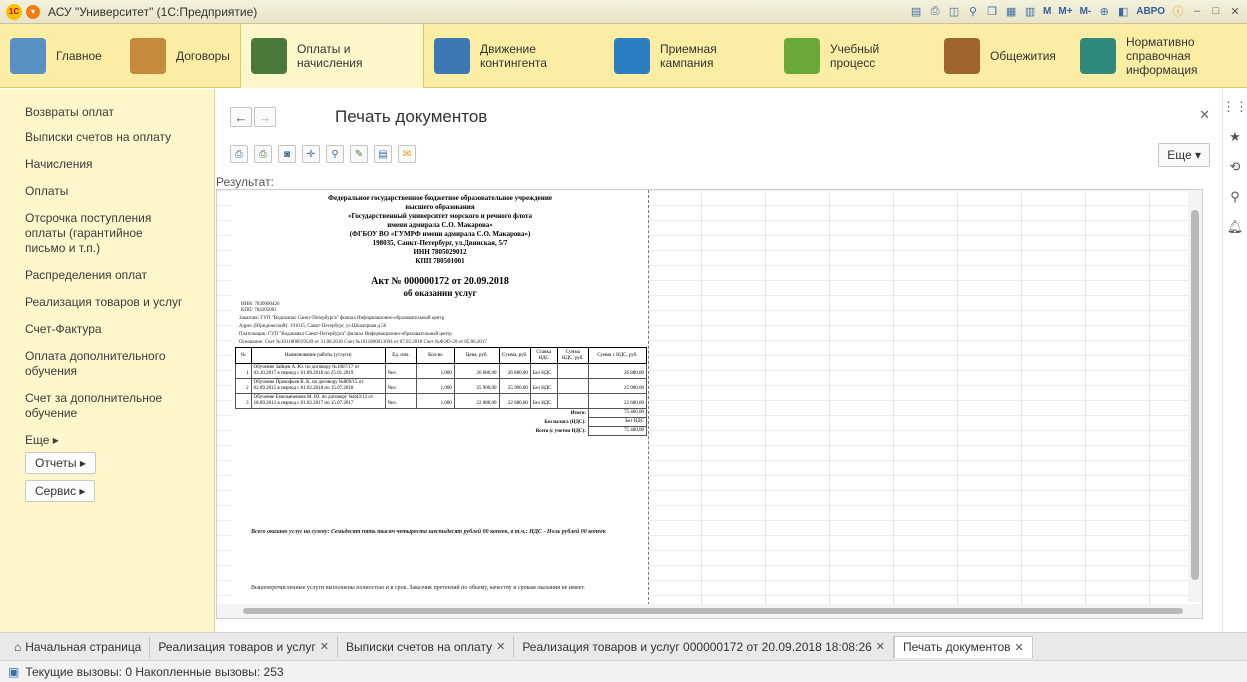 The image size is (1247, 682). I want to click on section-contingent: Движение контингента, so click(514, 56).